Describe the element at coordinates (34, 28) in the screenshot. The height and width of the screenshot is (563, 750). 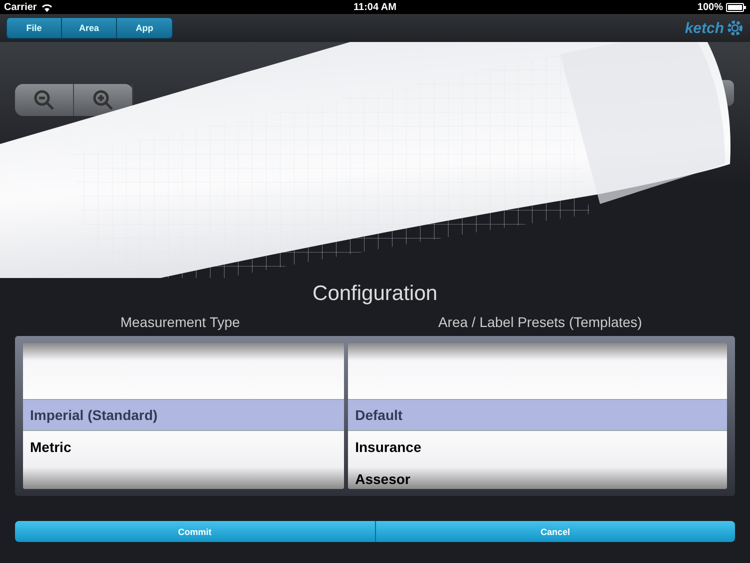
I see `menu-tab: File` at that location.